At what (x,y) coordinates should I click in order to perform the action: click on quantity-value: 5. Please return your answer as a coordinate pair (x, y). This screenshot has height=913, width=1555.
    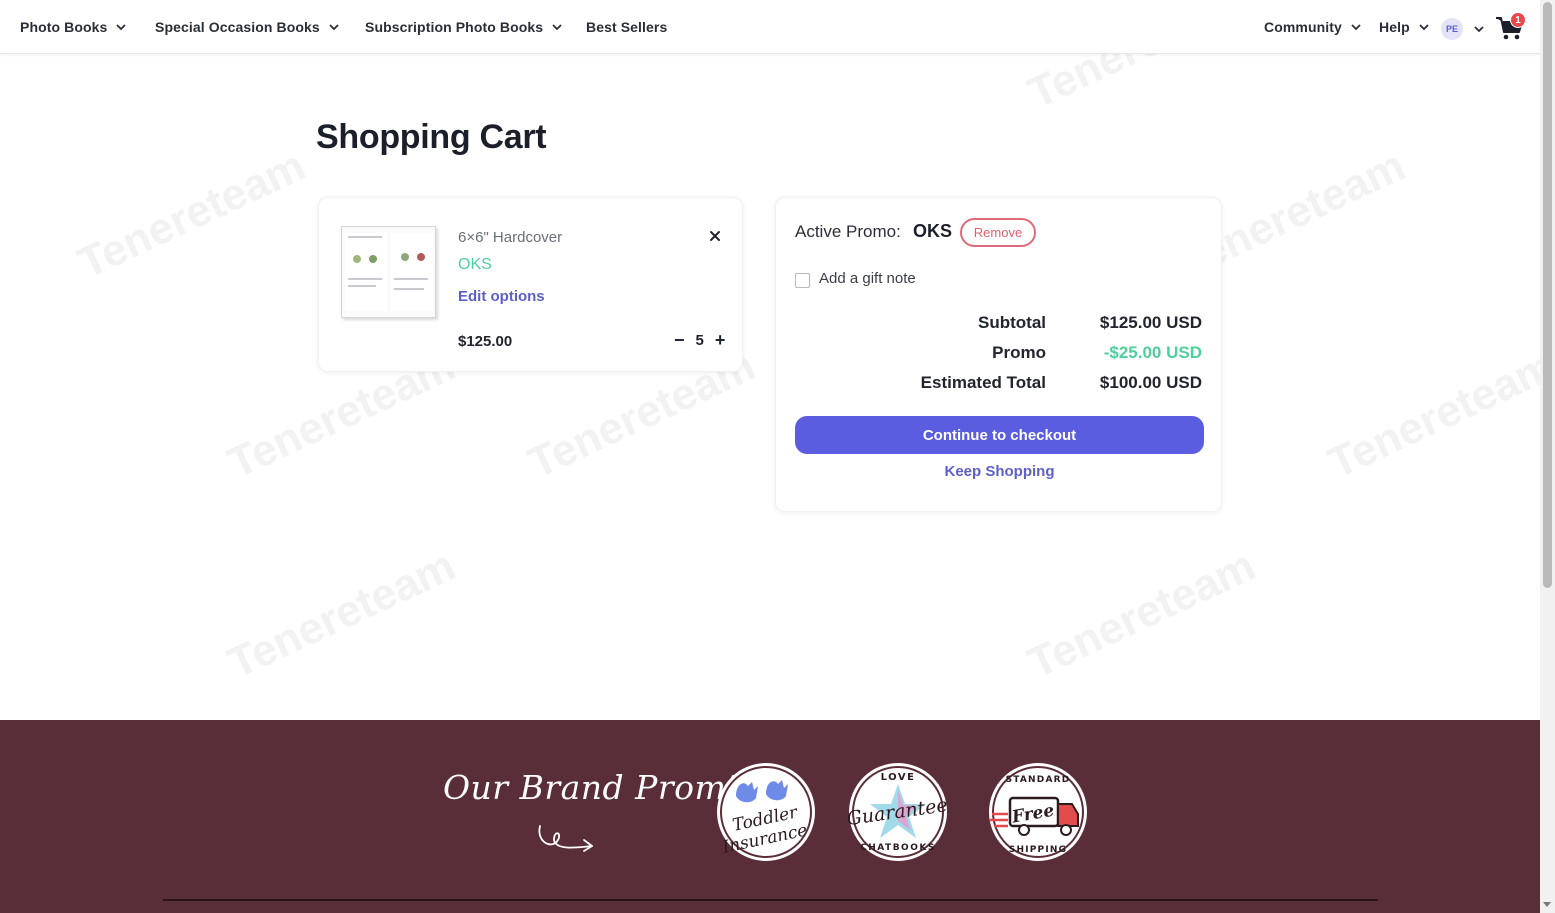
    Looking at the image, I should click on (699, 340).